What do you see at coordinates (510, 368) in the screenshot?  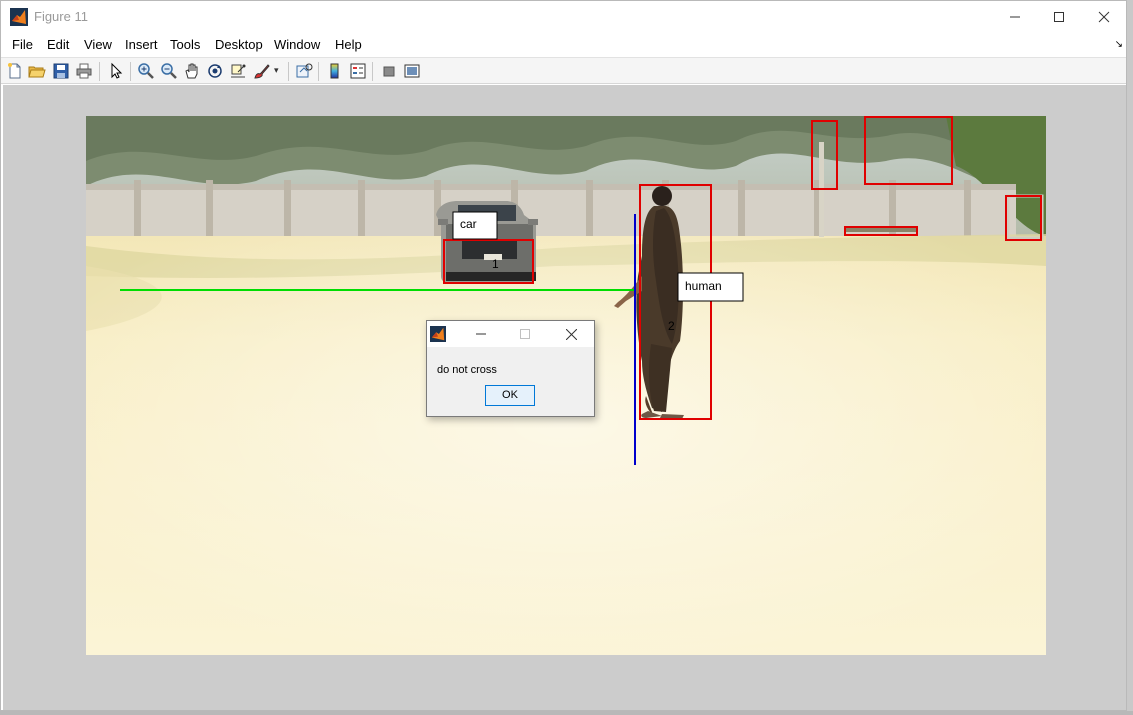 I see `warning-dialog: do not cross OK` at bounding box center [510, 368].